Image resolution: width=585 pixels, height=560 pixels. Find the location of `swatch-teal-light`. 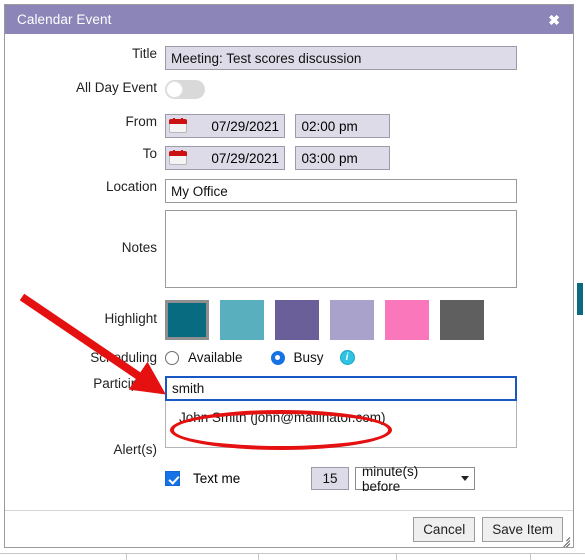

swatch-teal-light is located at coordinates (242, 320).